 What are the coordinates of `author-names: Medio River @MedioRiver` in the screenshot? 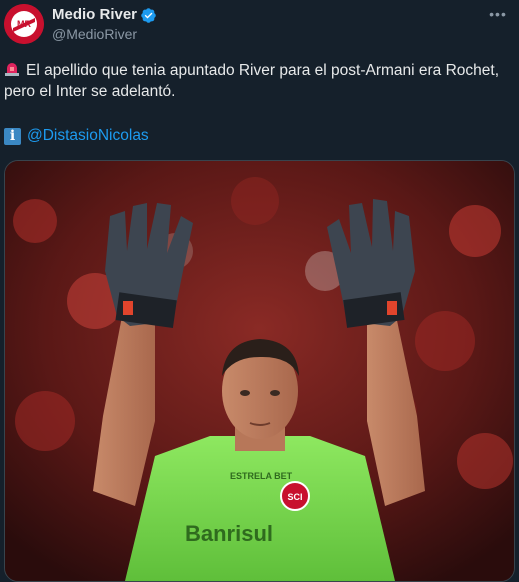 It's located at (104, 24).